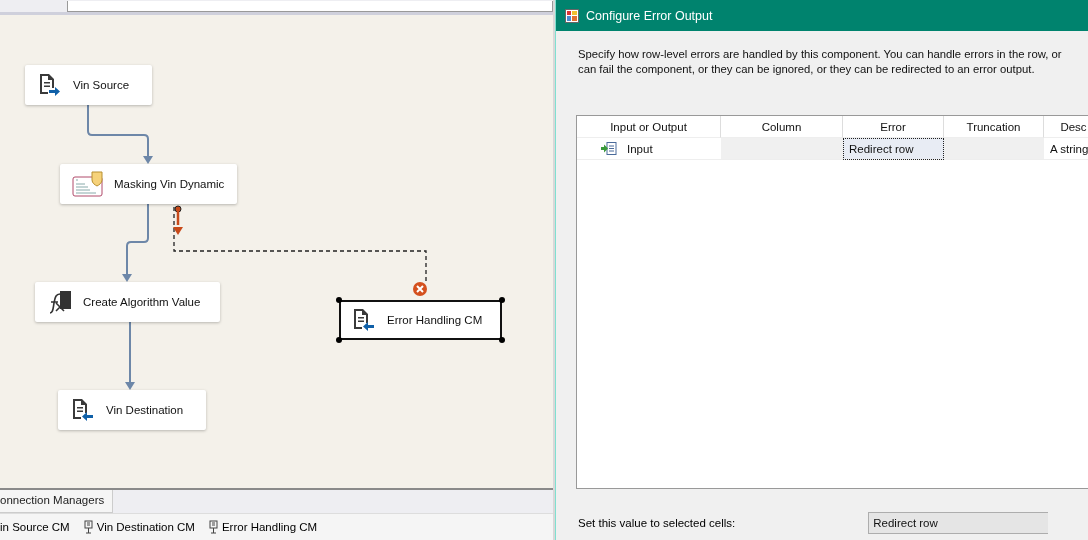 Image resolution: width=1088 pixels, height=540 pixels. Describe the element at coordinates (657, 523) in the screenshot. I see `set-value-label: Set this value to selected cells:` at that location.